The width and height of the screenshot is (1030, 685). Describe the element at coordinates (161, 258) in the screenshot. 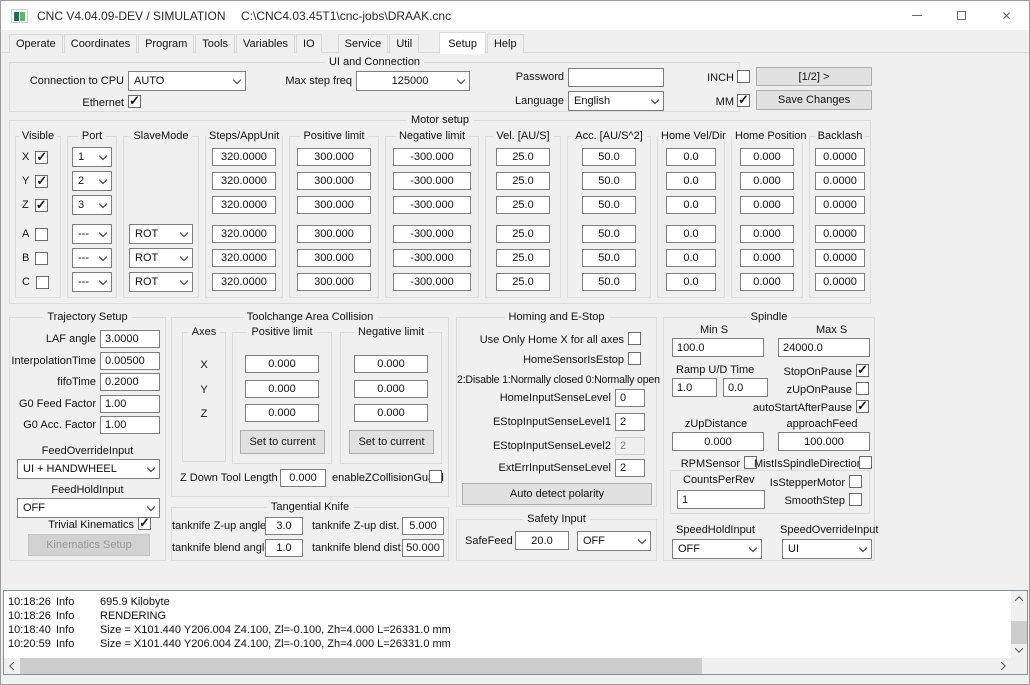

I see `slavemode-select-b: ROT` at that location.